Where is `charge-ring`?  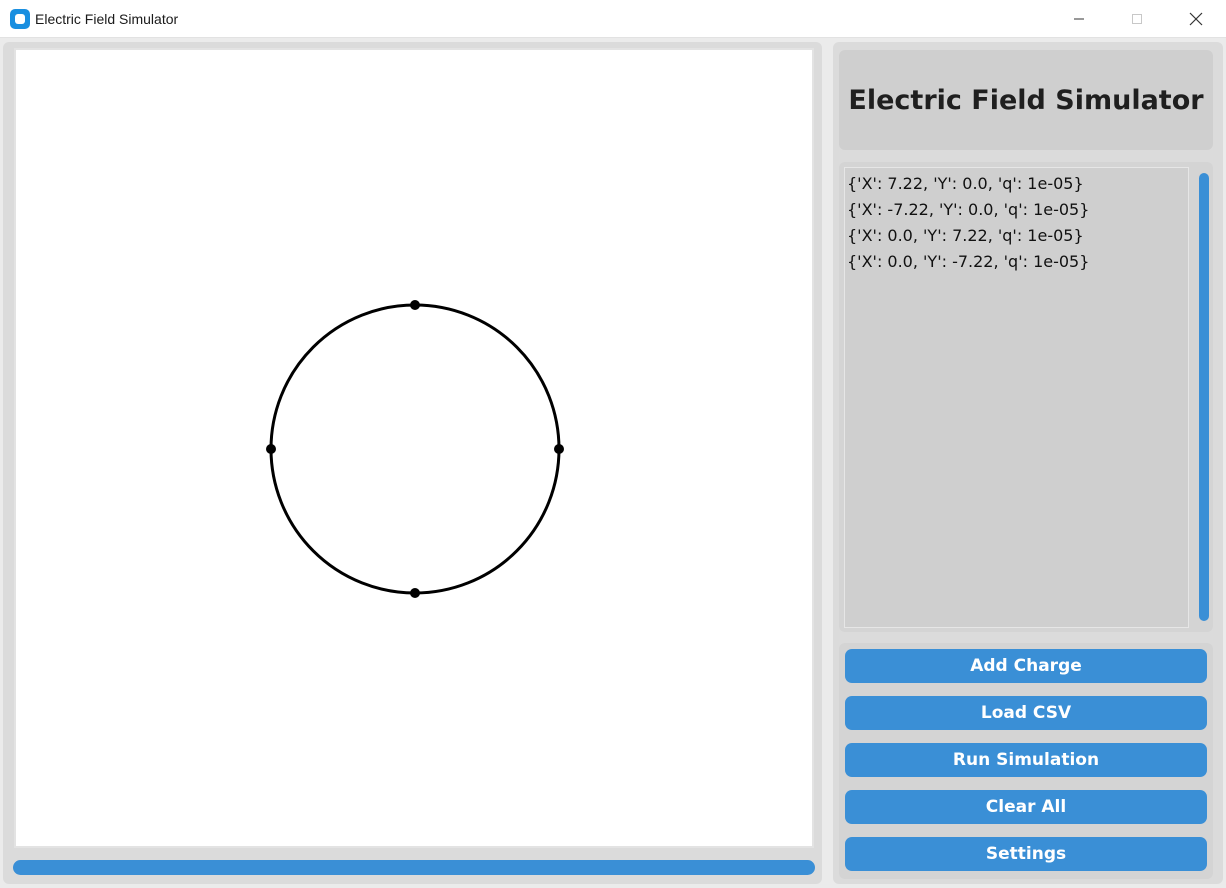
charge-ring is located at coordinates (415, 449).